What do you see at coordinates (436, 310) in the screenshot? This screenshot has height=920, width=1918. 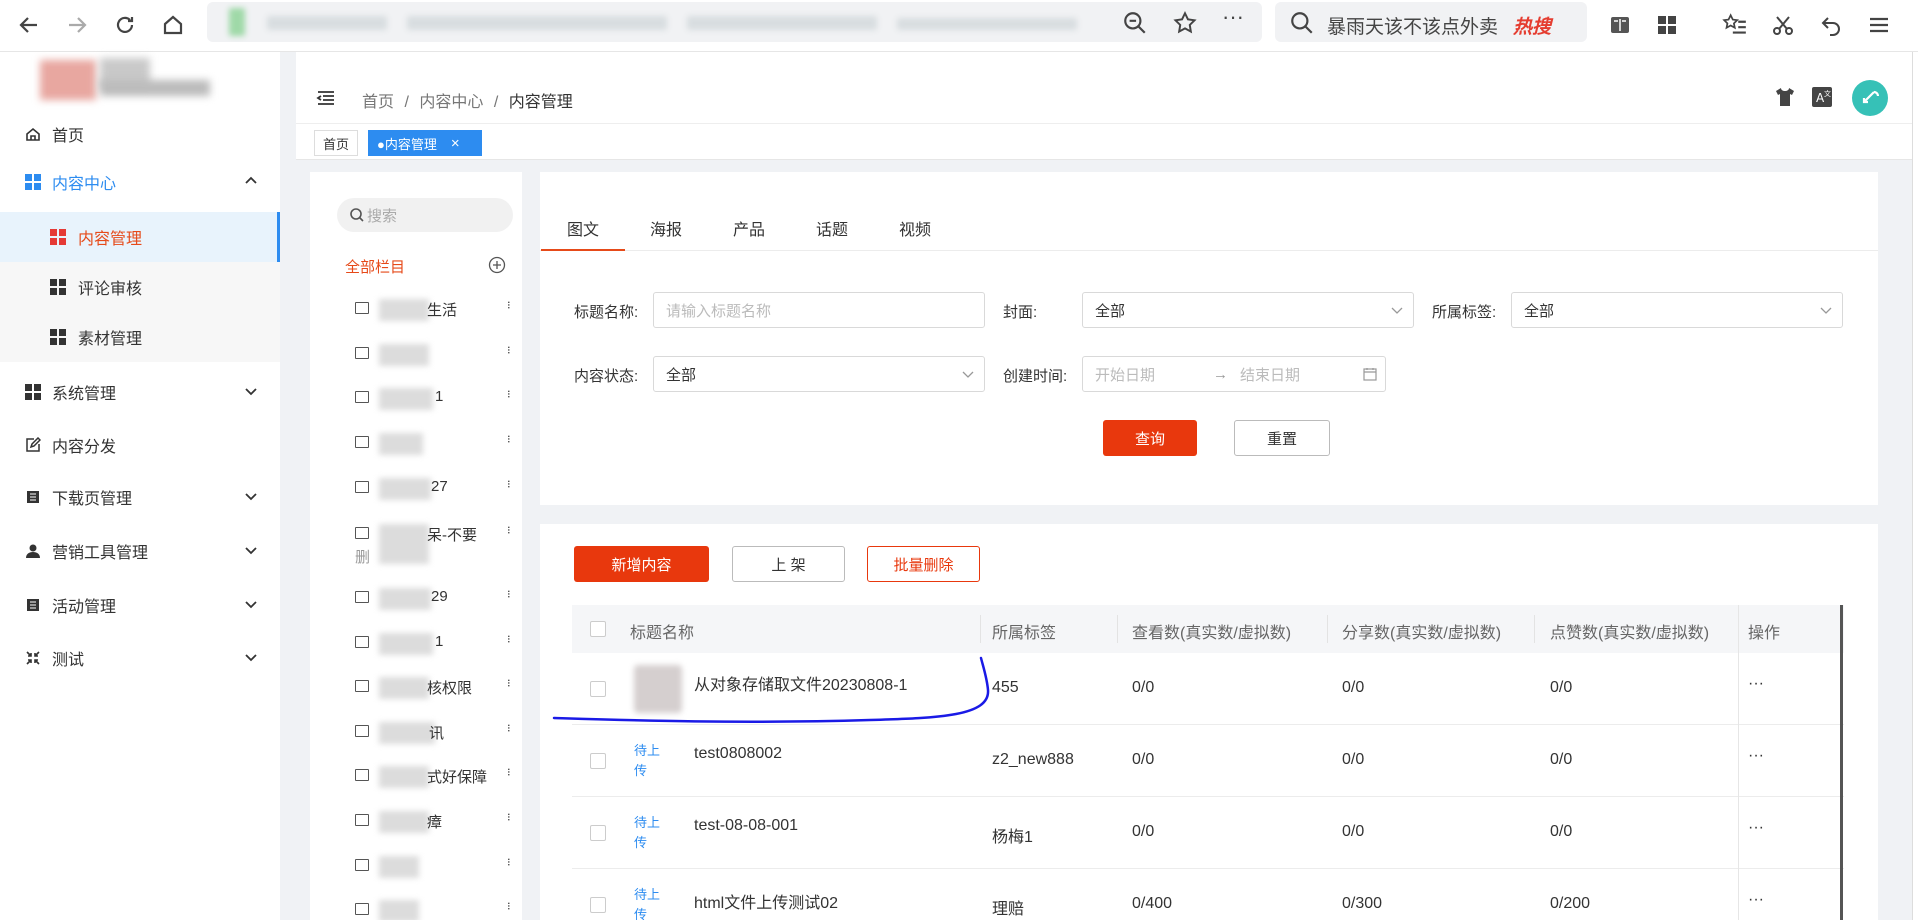 I see `tree-node: 生活 ···` at bounding box center [436, 310].